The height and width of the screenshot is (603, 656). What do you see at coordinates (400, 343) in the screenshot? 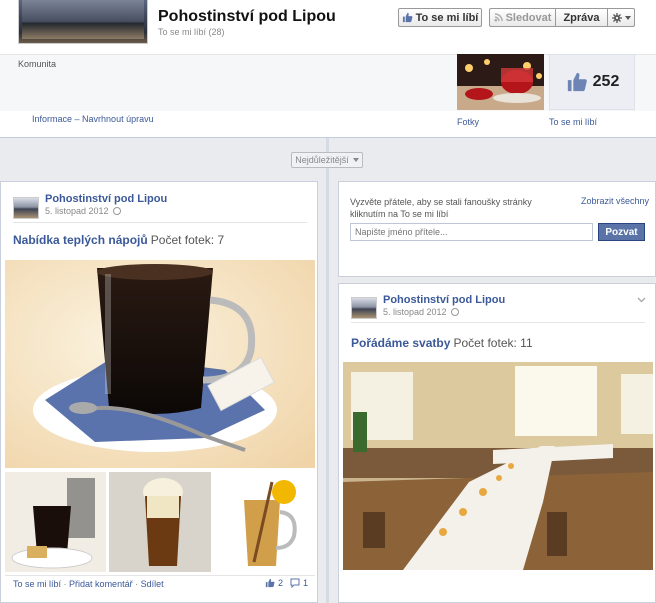
I see `album-title: Pořádáme svatby` at bounding box center [400, 343].